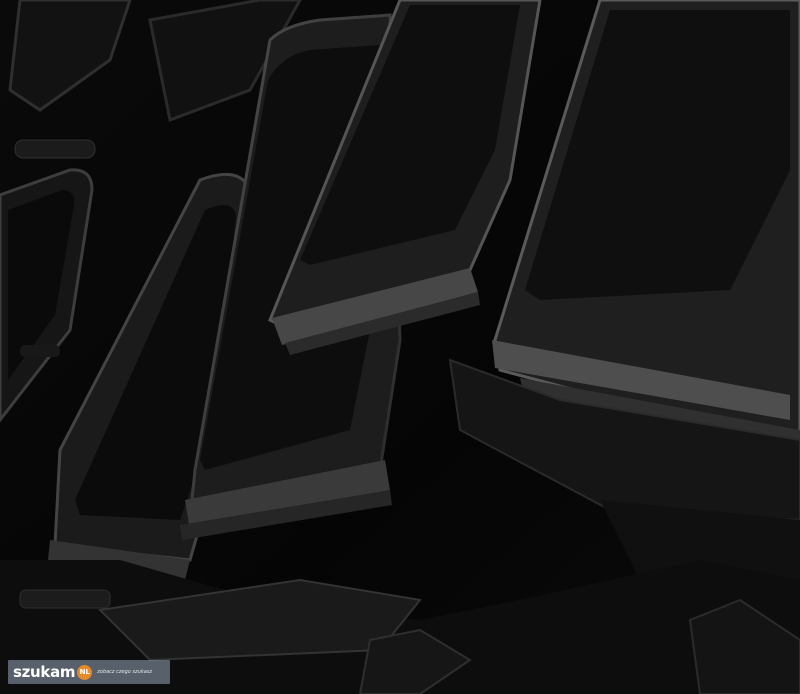  What do you see at coordinates (125, 672) in the screenshot?
I see `watermark-tagline: zobacz czego szukasz` at bounding box center [125, 672].